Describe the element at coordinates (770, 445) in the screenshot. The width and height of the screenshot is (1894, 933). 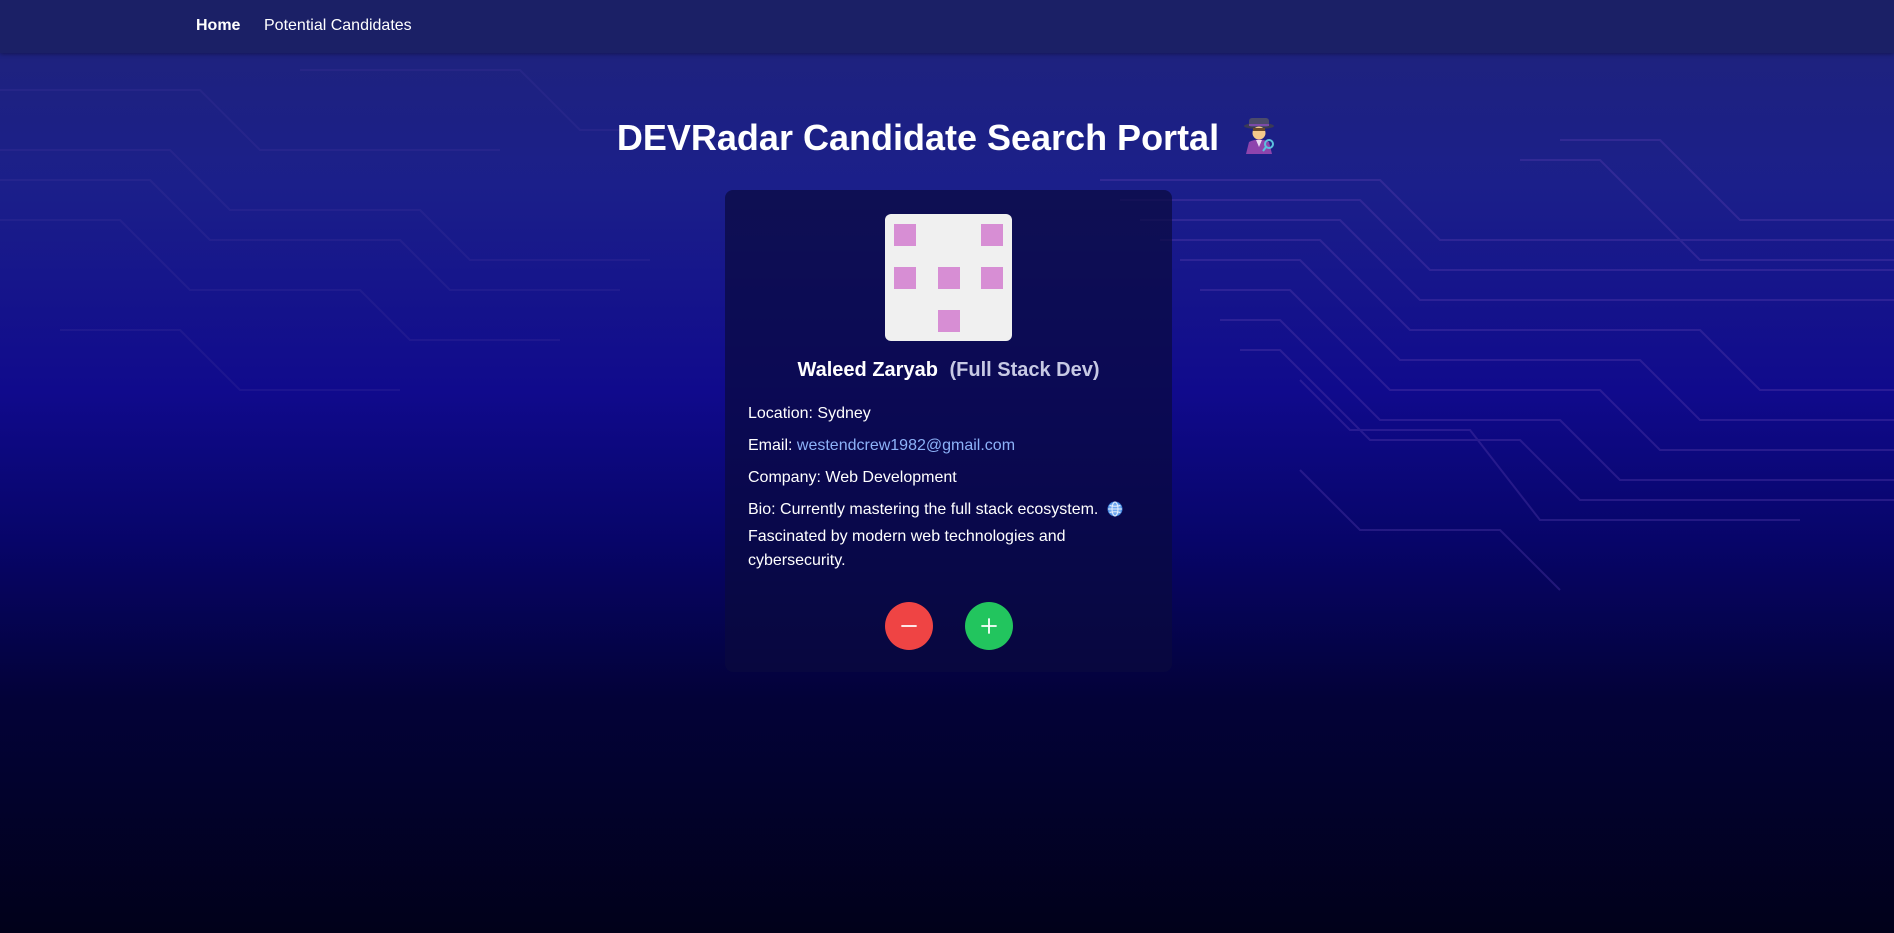
I see `email-label: Email:` at that location.